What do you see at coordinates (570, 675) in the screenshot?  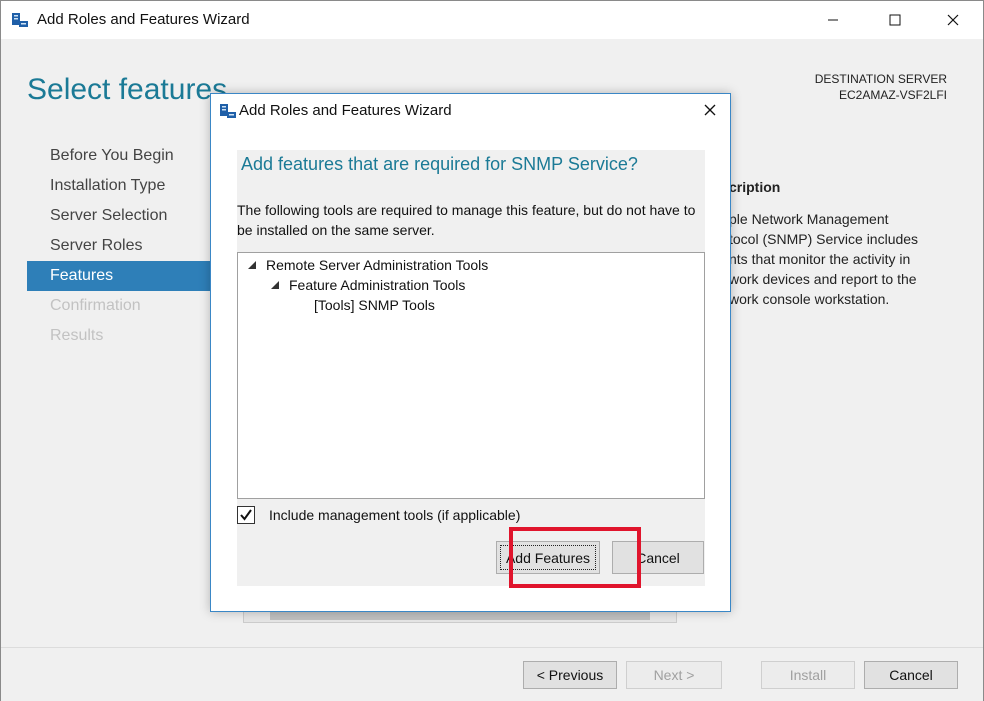 I see `previous-button: < Previous` at bounding box center [570, 675].